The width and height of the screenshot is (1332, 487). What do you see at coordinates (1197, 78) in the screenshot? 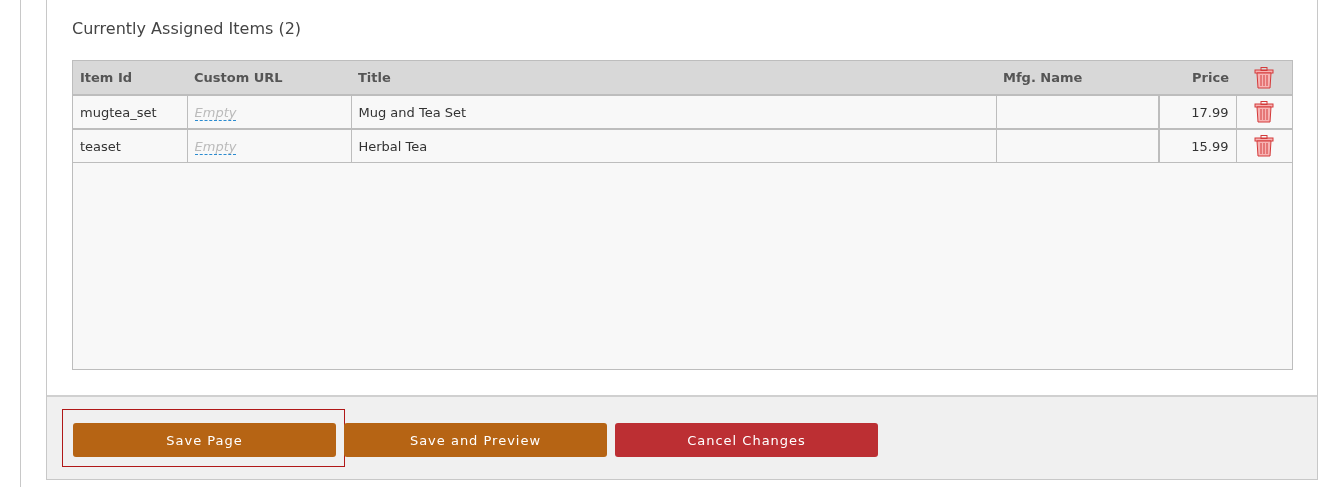
I see `column-header: Price` at bounding box center [1197, 78].